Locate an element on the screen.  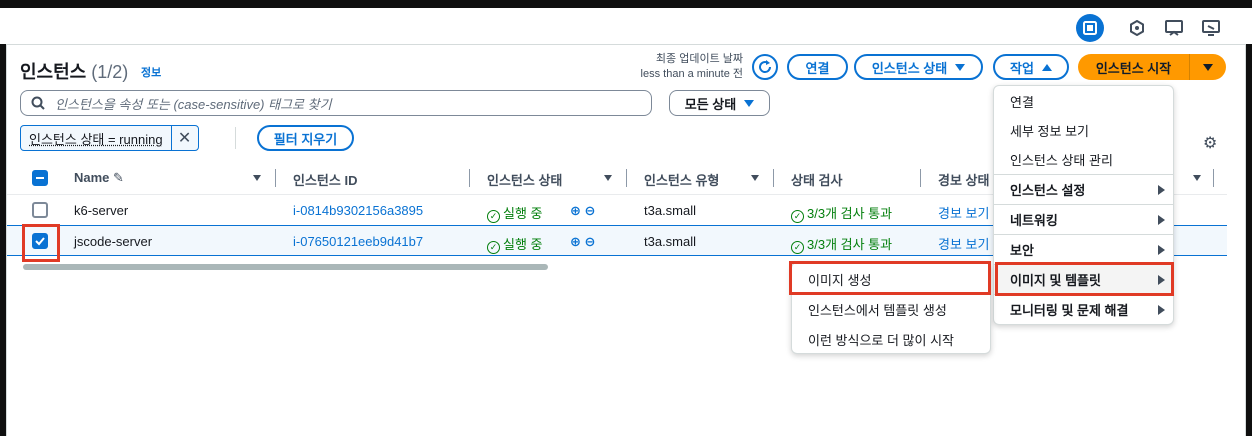
menu-item-create-template: 인스턴스에서 템플릿 생성 is located at coordinates (891, 309).